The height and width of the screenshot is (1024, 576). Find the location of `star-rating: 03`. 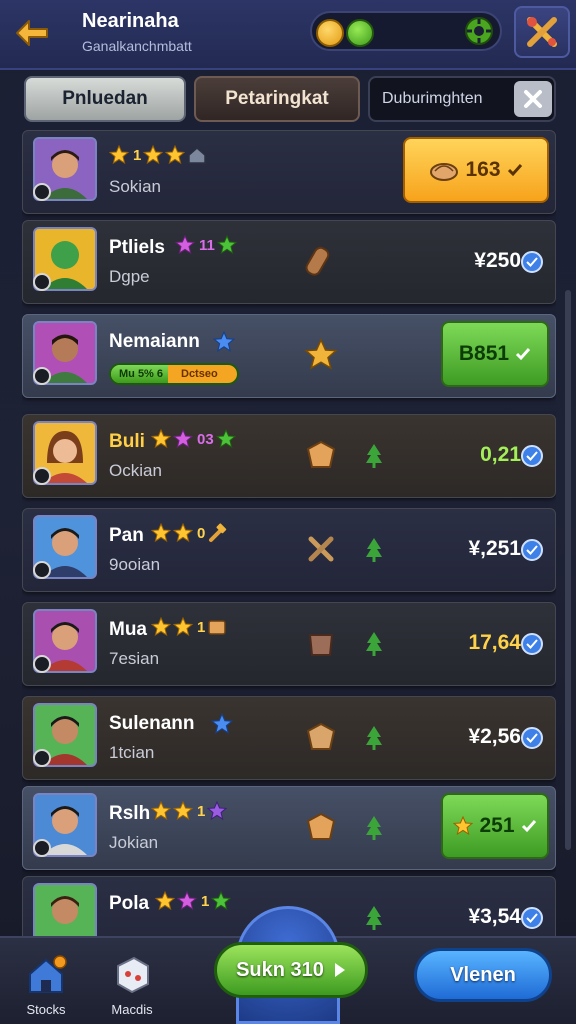

star-rating: 03 is located at coordinates (193, 439).